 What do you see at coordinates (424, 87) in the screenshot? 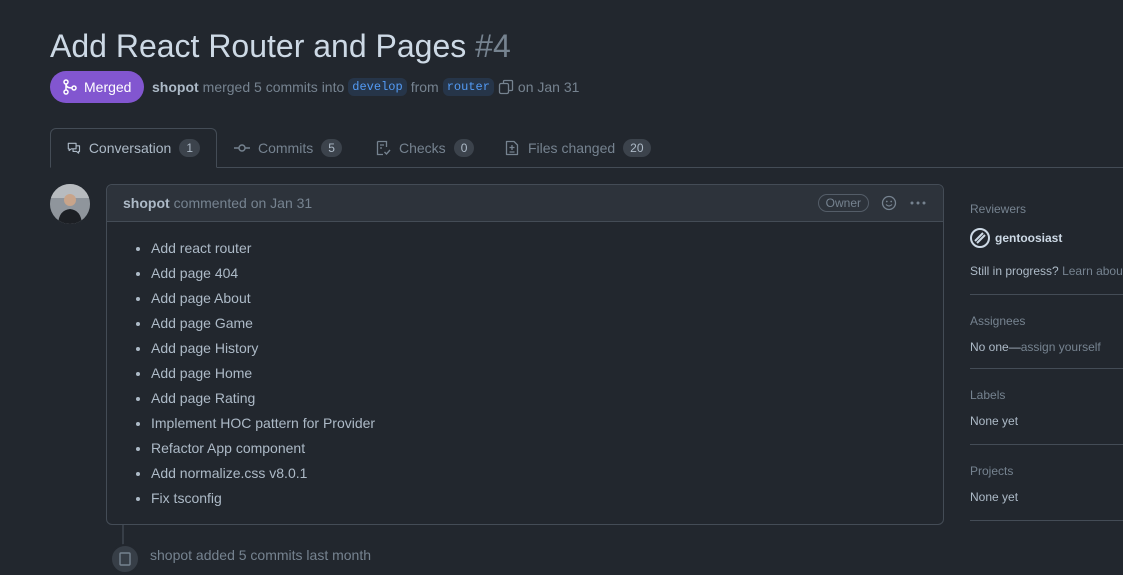
I see `from-text: from` at bounding box center [424, 87].